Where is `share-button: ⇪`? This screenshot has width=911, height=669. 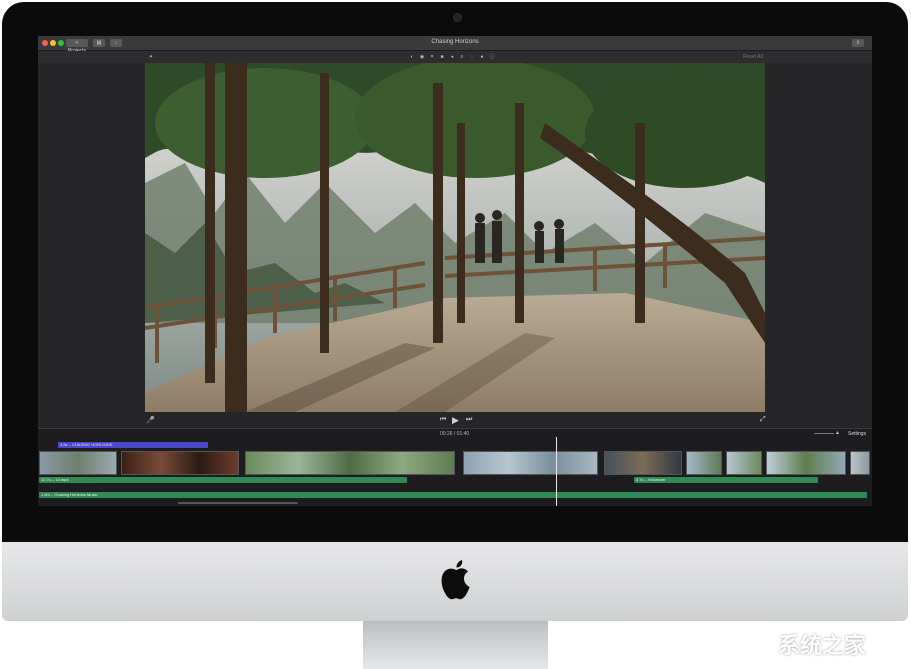
share-button: ⇪ is located at coordinates (858, 43).